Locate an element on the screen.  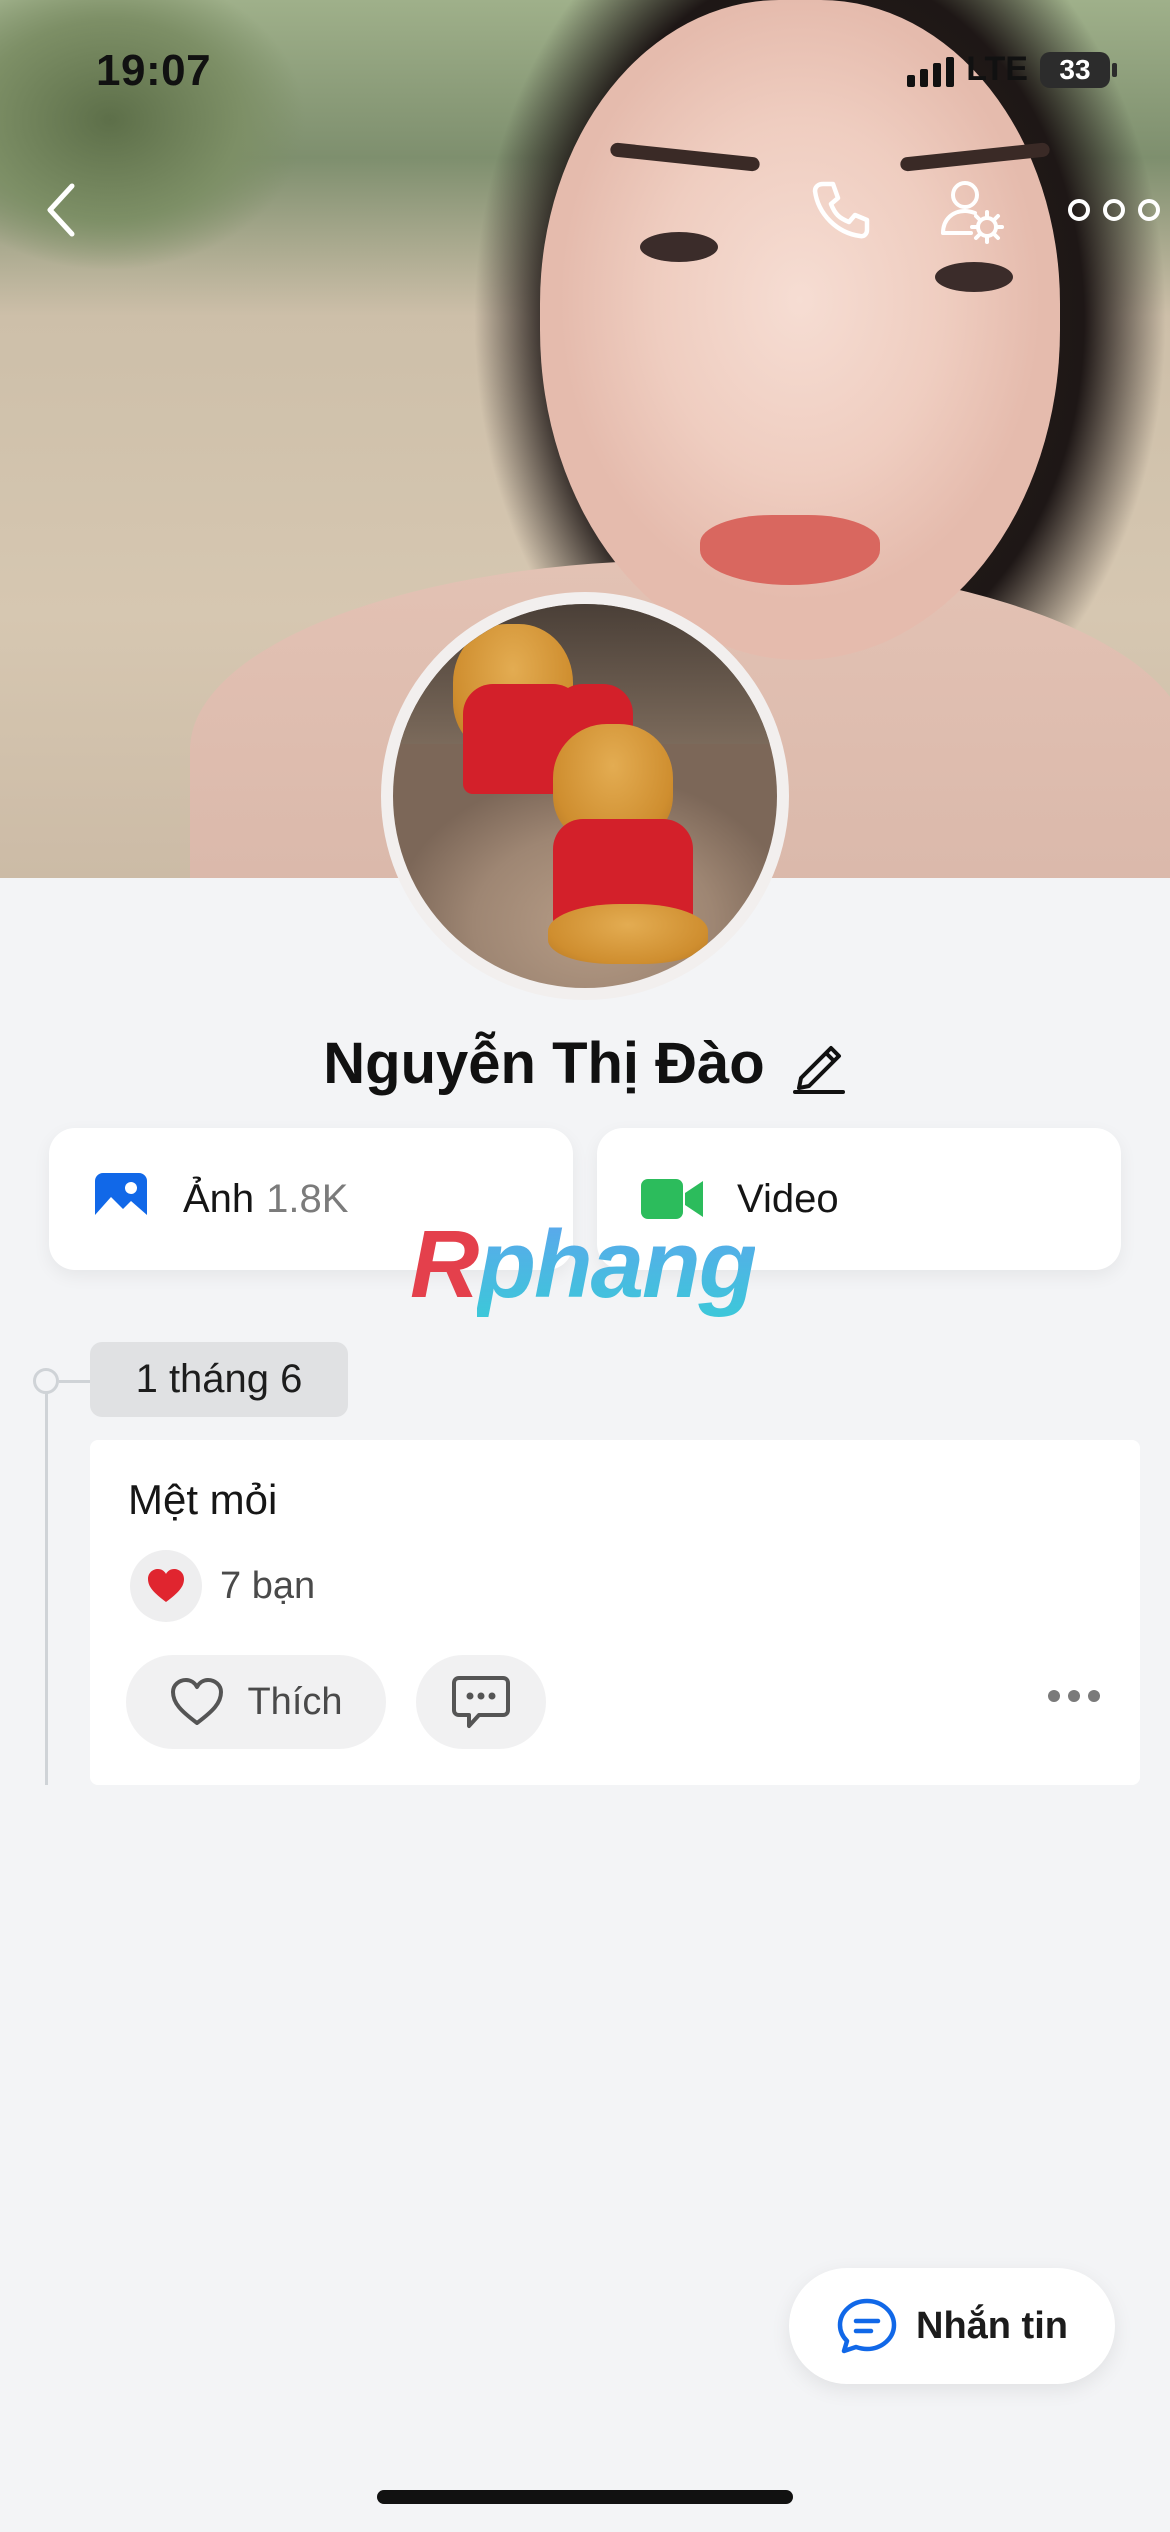
phone-icon is located at coordinates (841, 210).